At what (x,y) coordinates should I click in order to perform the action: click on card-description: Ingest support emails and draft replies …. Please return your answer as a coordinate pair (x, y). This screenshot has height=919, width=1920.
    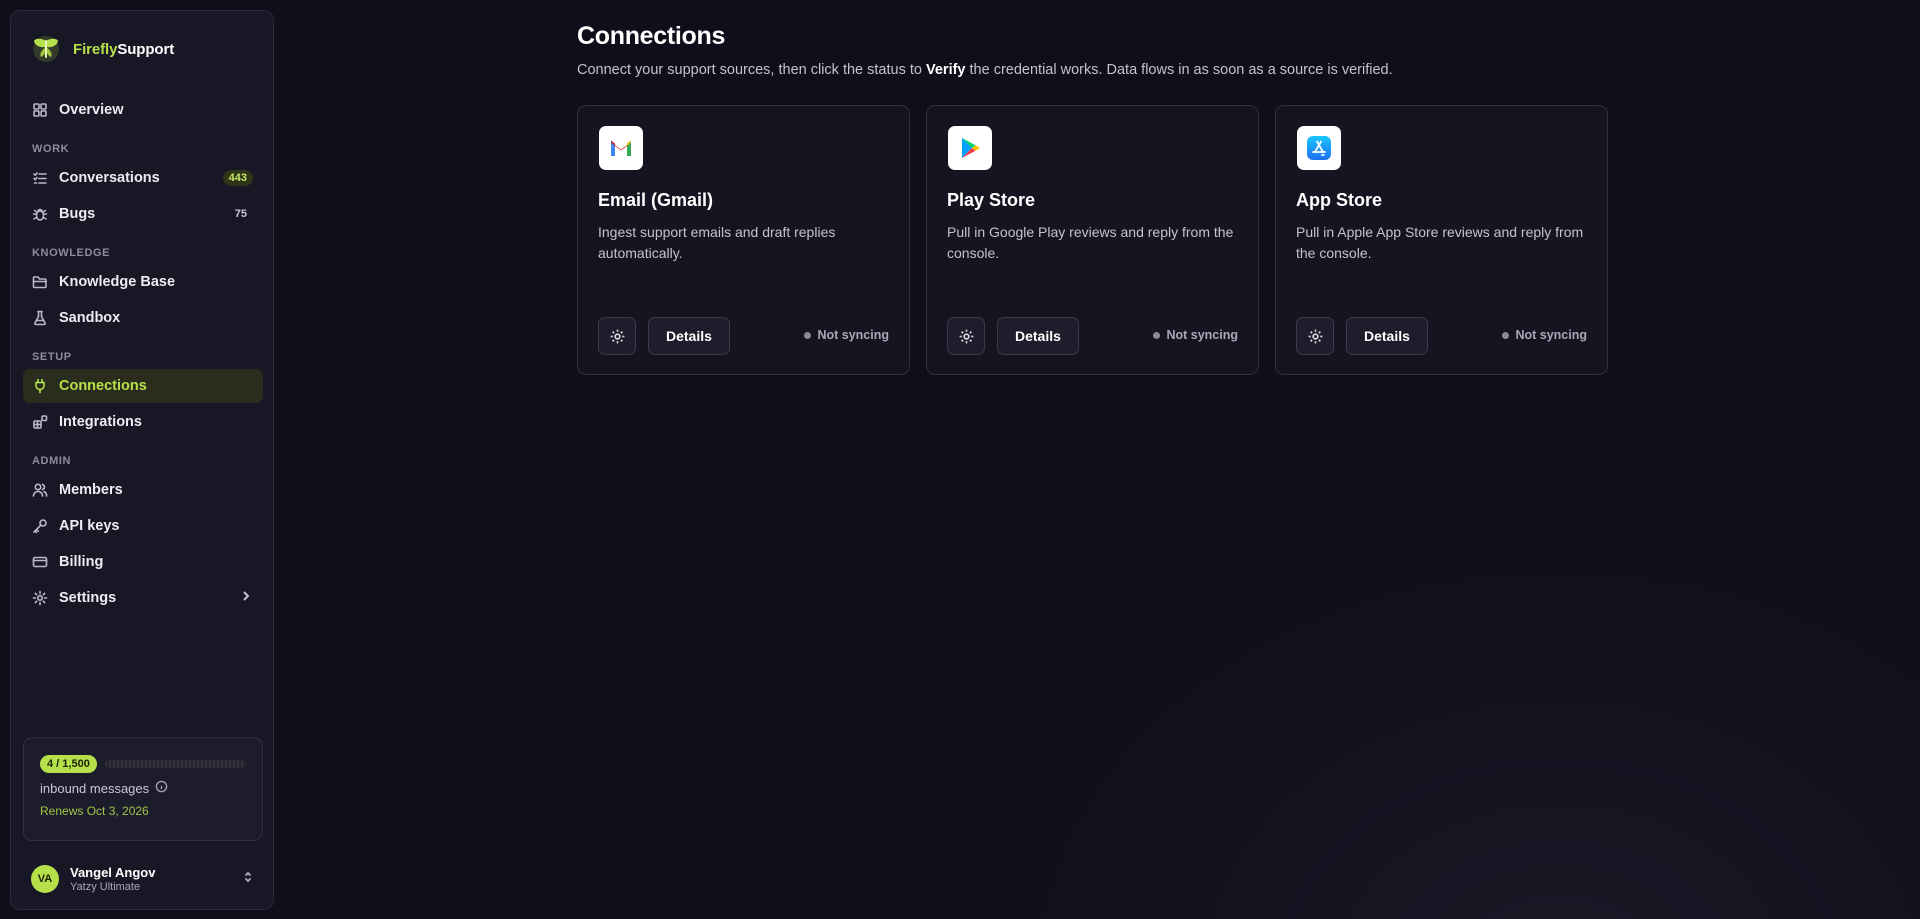
    Looking at the image, I should click on (717, 242).